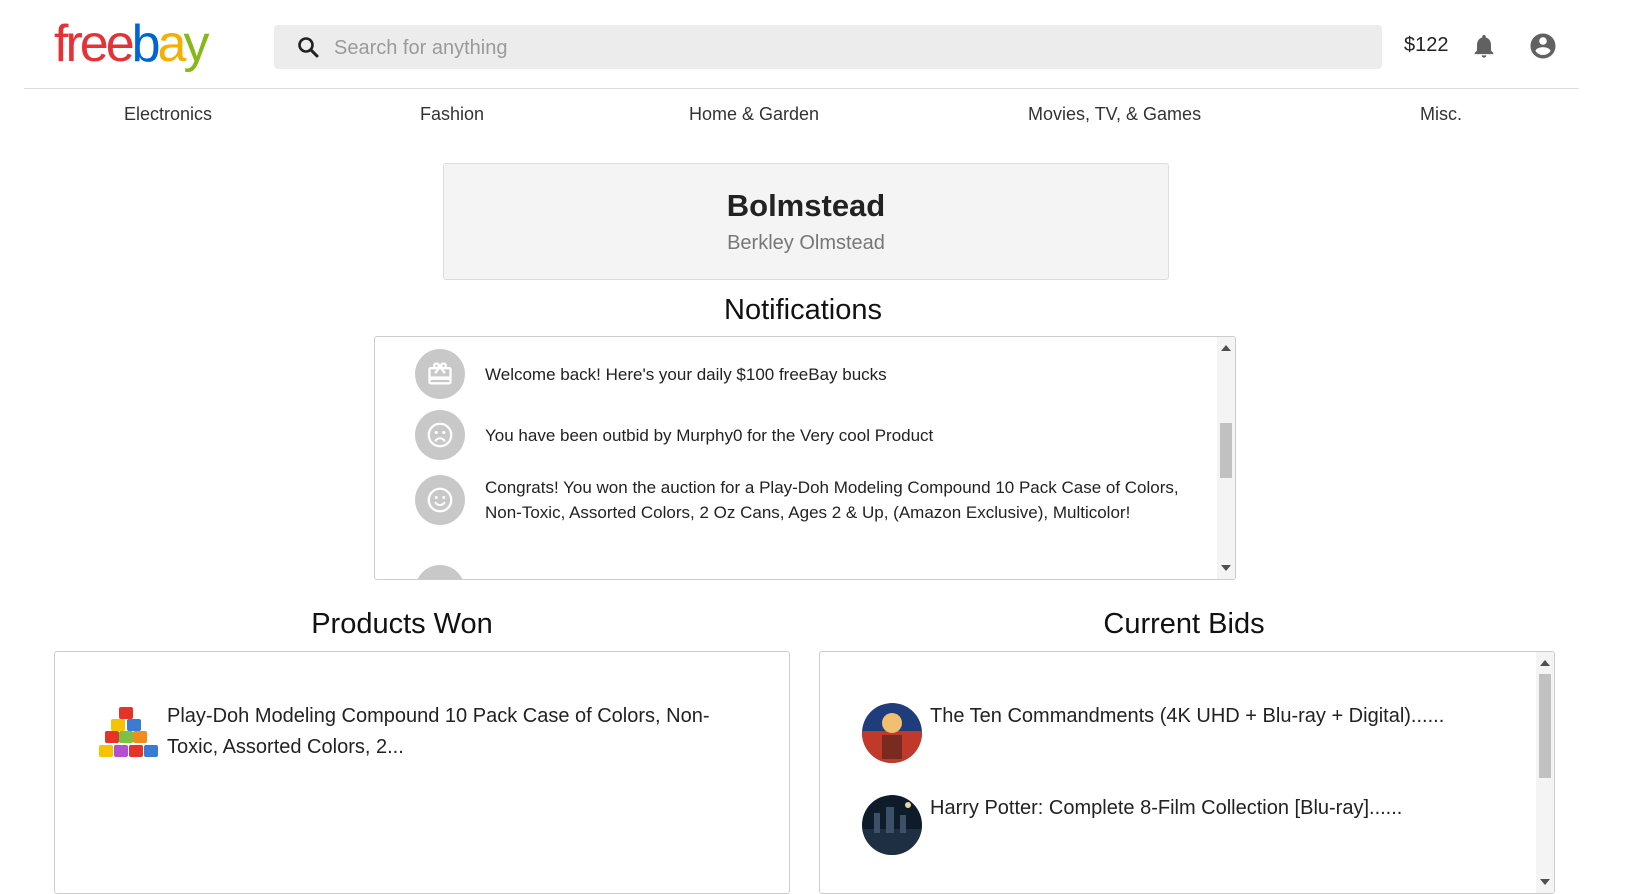  What do you see at coordinates (754, 114) in the screenshot?
I see `nav-home-garden: Home & Garden` at bounding box center [754, 114].